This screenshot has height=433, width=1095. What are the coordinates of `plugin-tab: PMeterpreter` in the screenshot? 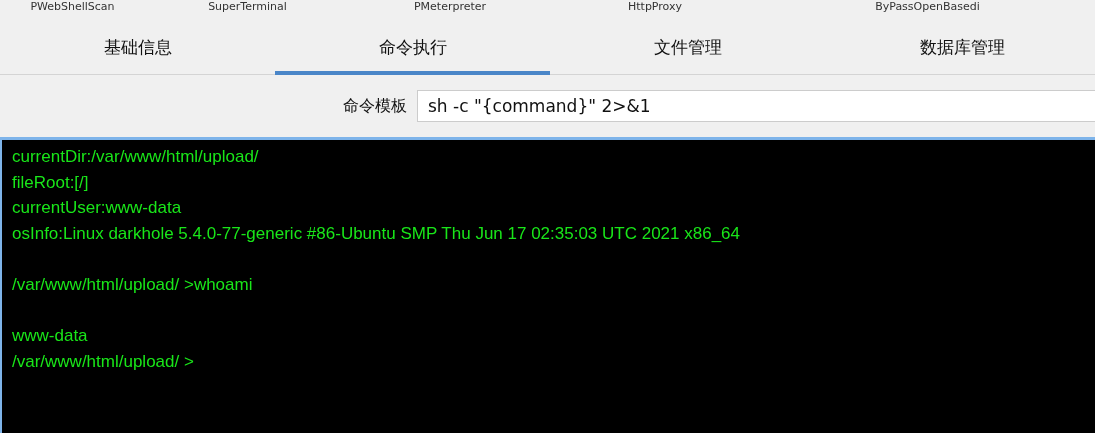 It's located at (450, 7).